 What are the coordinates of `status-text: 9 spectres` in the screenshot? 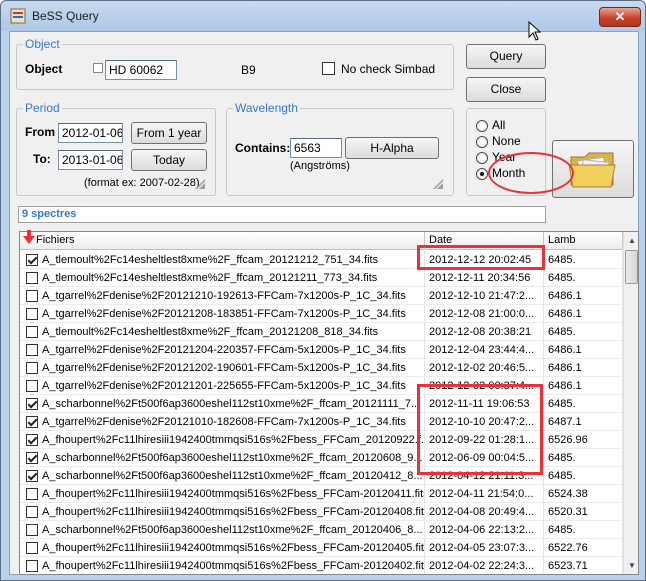 It's located at (49, 214).